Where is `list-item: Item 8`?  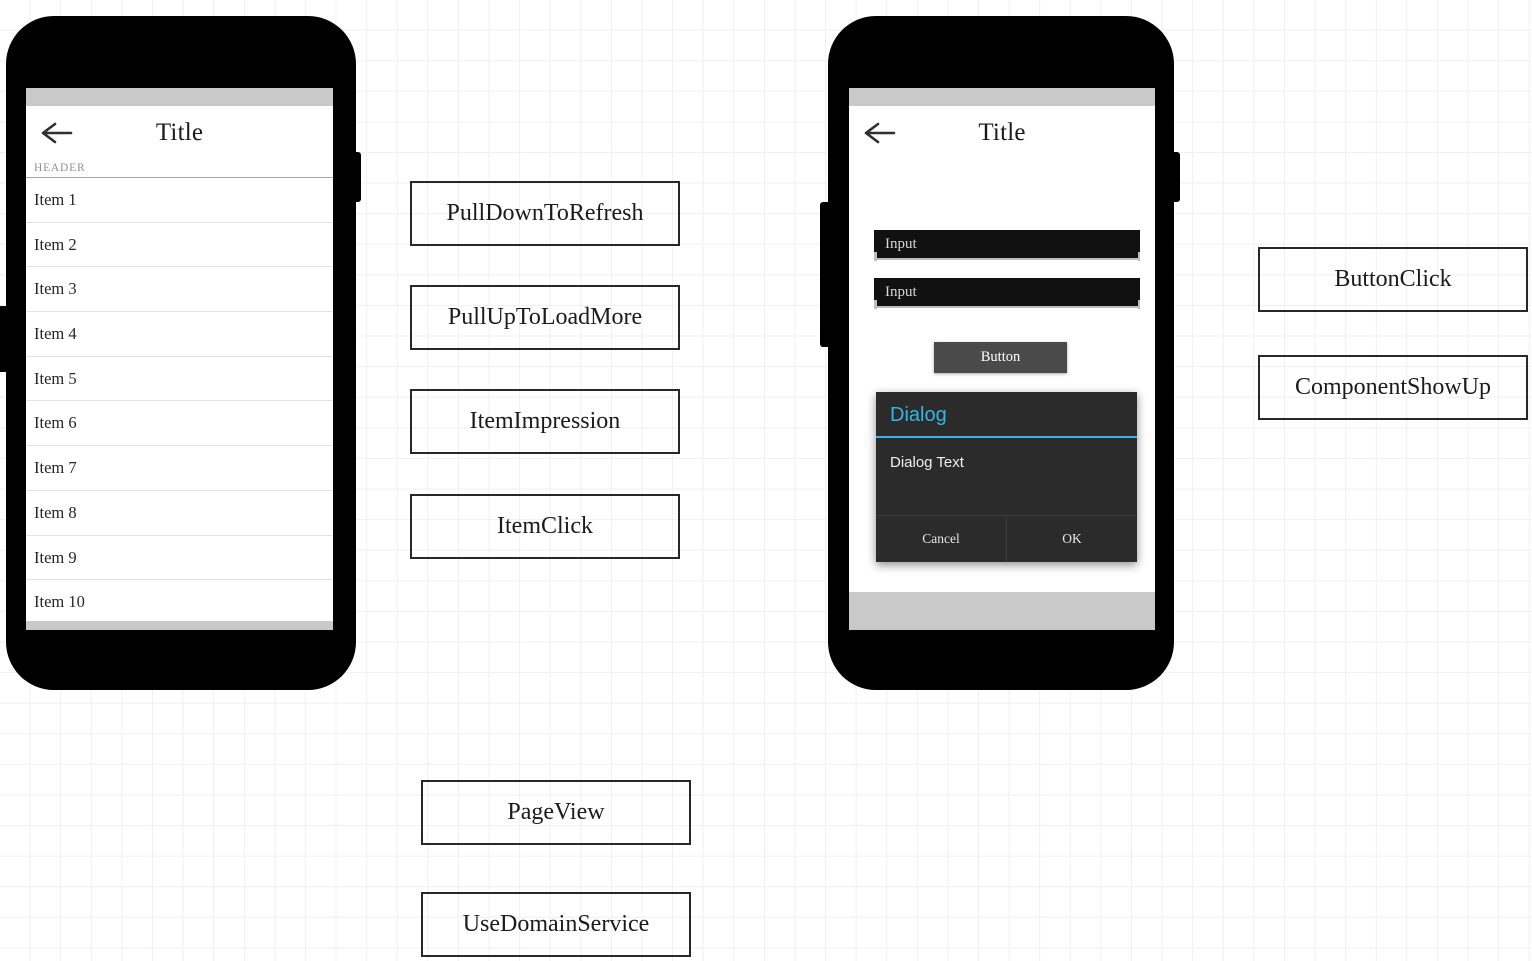
list-item: Item 8 is located at coordinates (179, 513).